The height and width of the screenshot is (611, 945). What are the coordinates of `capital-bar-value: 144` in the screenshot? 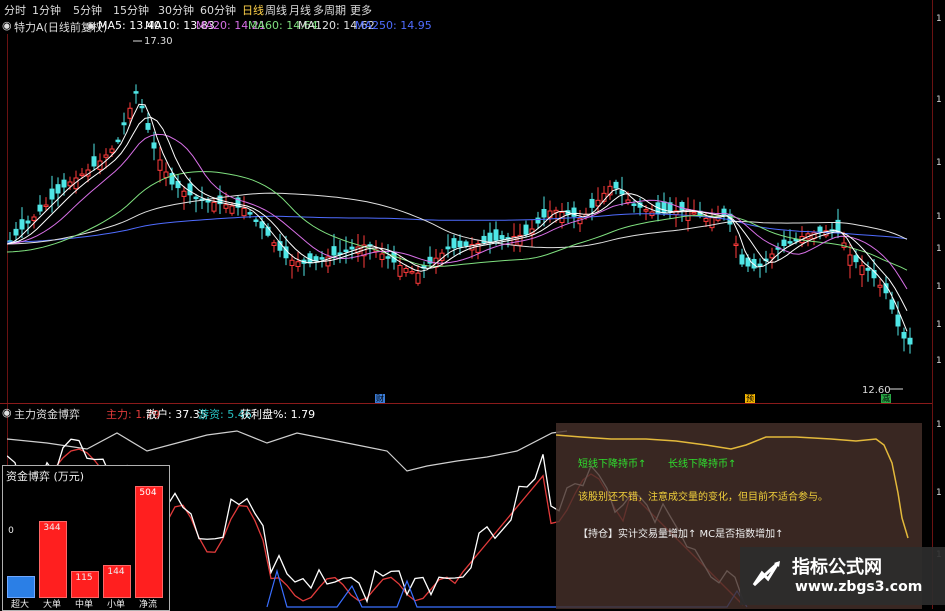 It's located at (116, 571).